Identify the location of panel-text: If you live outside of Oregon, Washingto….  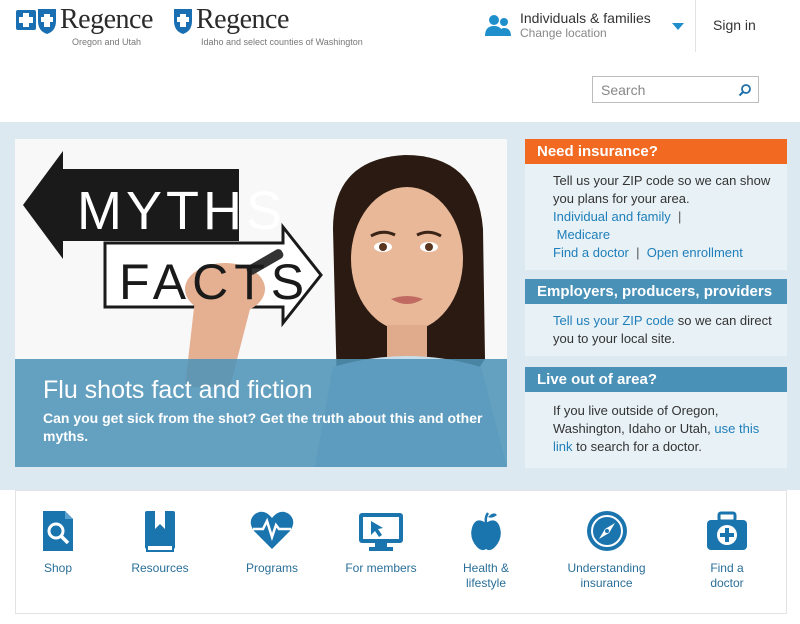
(636, 419).